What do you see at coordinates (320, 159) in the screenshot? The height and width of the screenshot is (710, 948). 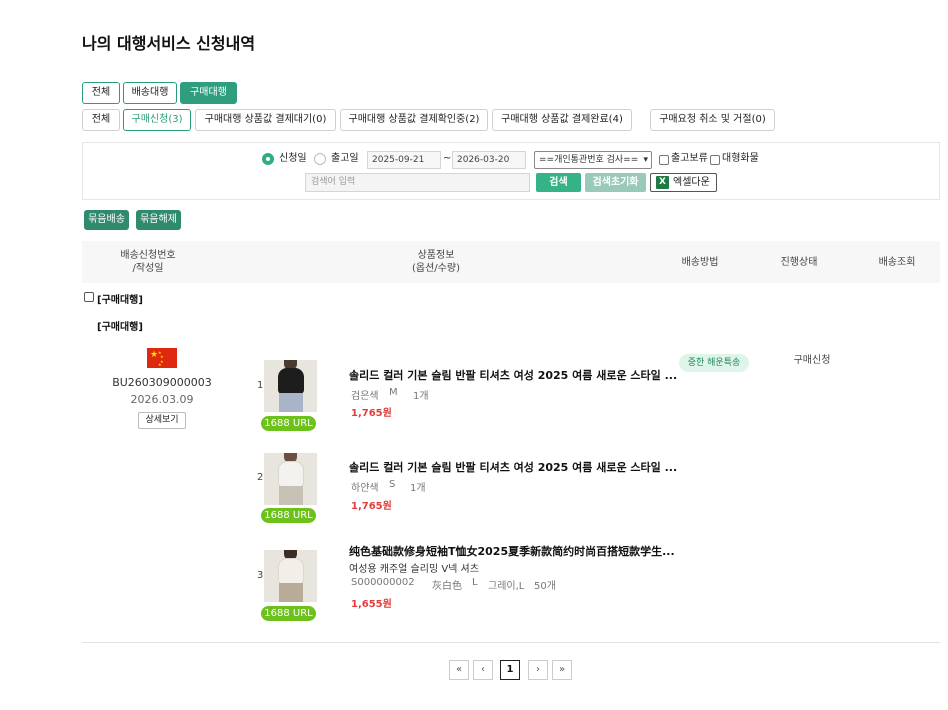 I see `radio-ship-date` at bounding box center [320, 159].